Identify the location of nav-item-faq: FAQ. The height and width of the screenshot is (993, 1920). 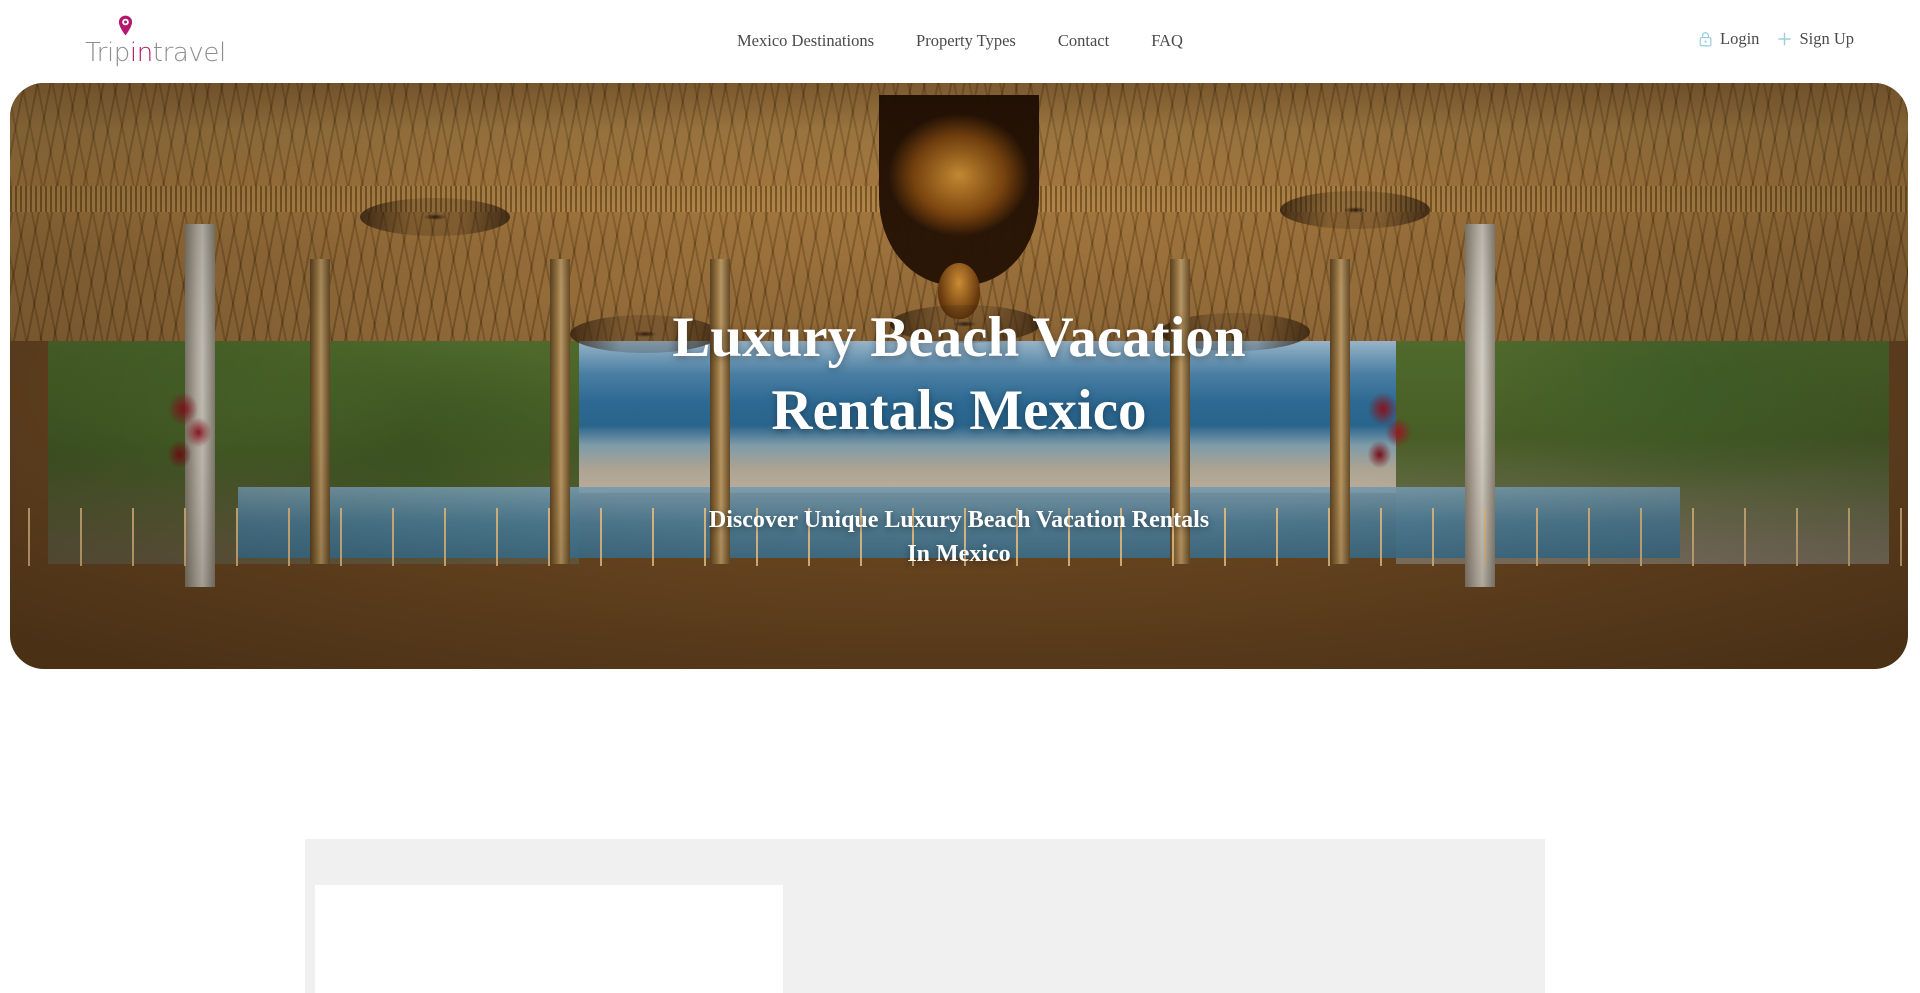
(1167, 41).